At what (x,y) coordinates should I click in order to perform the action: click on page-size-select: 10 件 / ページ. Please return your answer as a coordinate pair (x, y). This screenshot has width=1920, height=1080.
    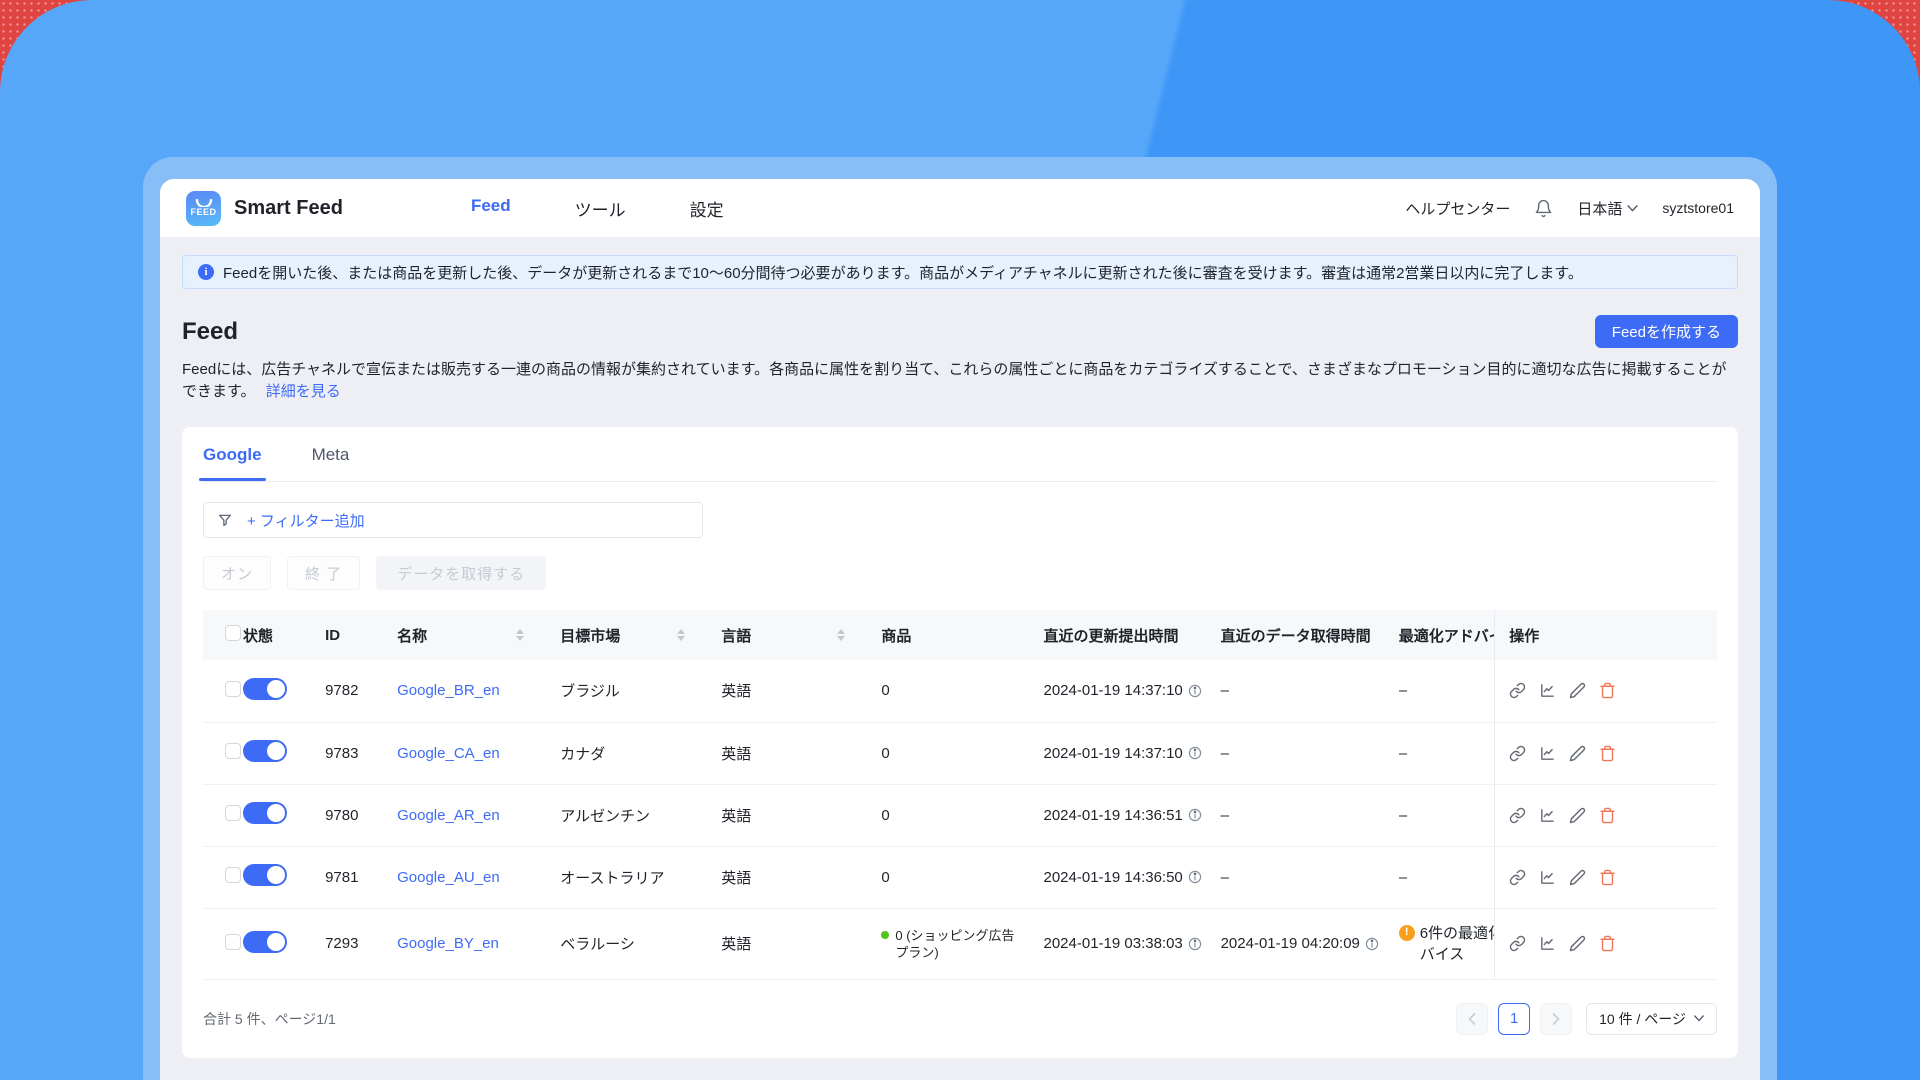
    Looking at the image, I should click on (1651, 1018).